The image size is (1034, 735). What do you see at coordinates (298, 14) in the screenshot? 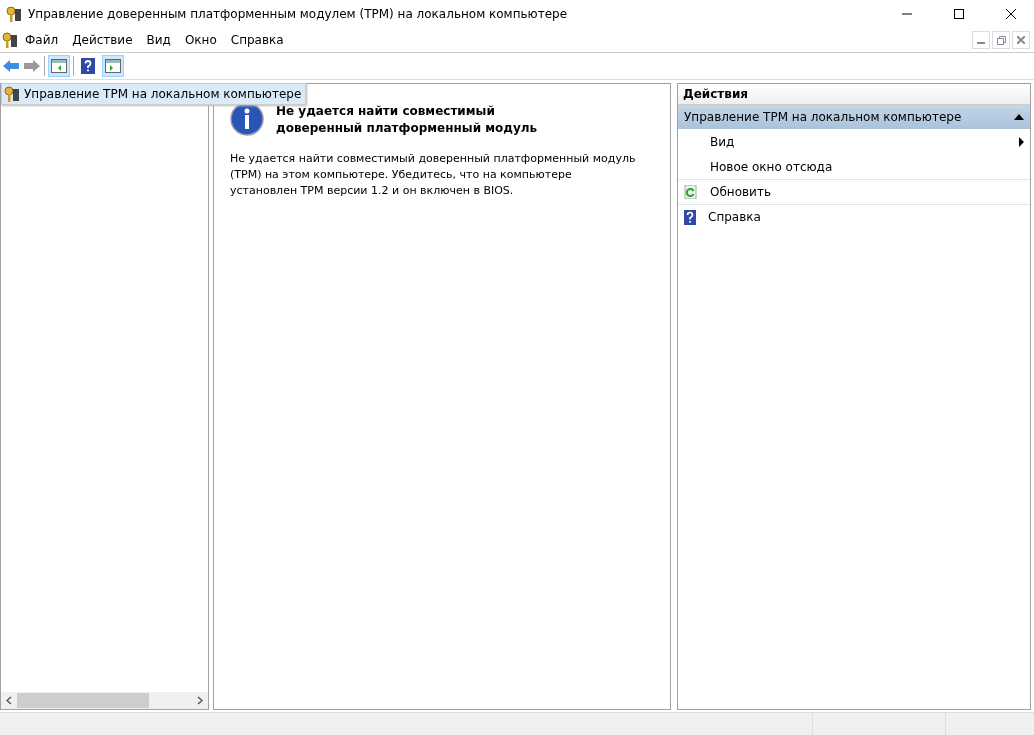
I see `window-title: Управление доверенным платформенным модулем (TPM) на локальном компьютере` at bounding box center [298, 14].